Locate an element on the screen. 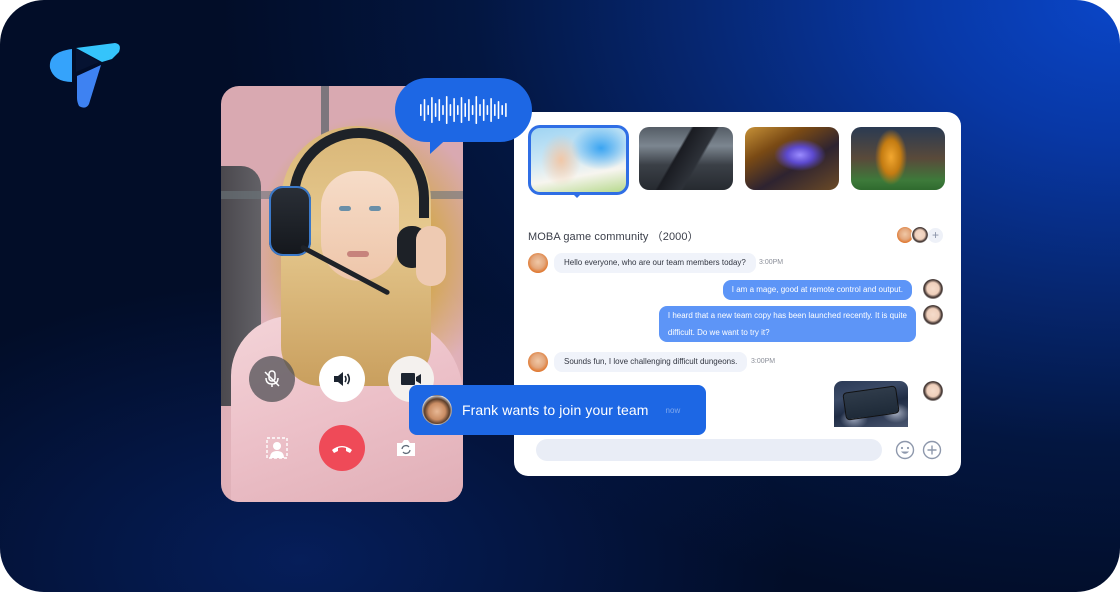 The height and width of the screenshot is (592, 1120). blur-background-icon is located at coordinates (277, 448).